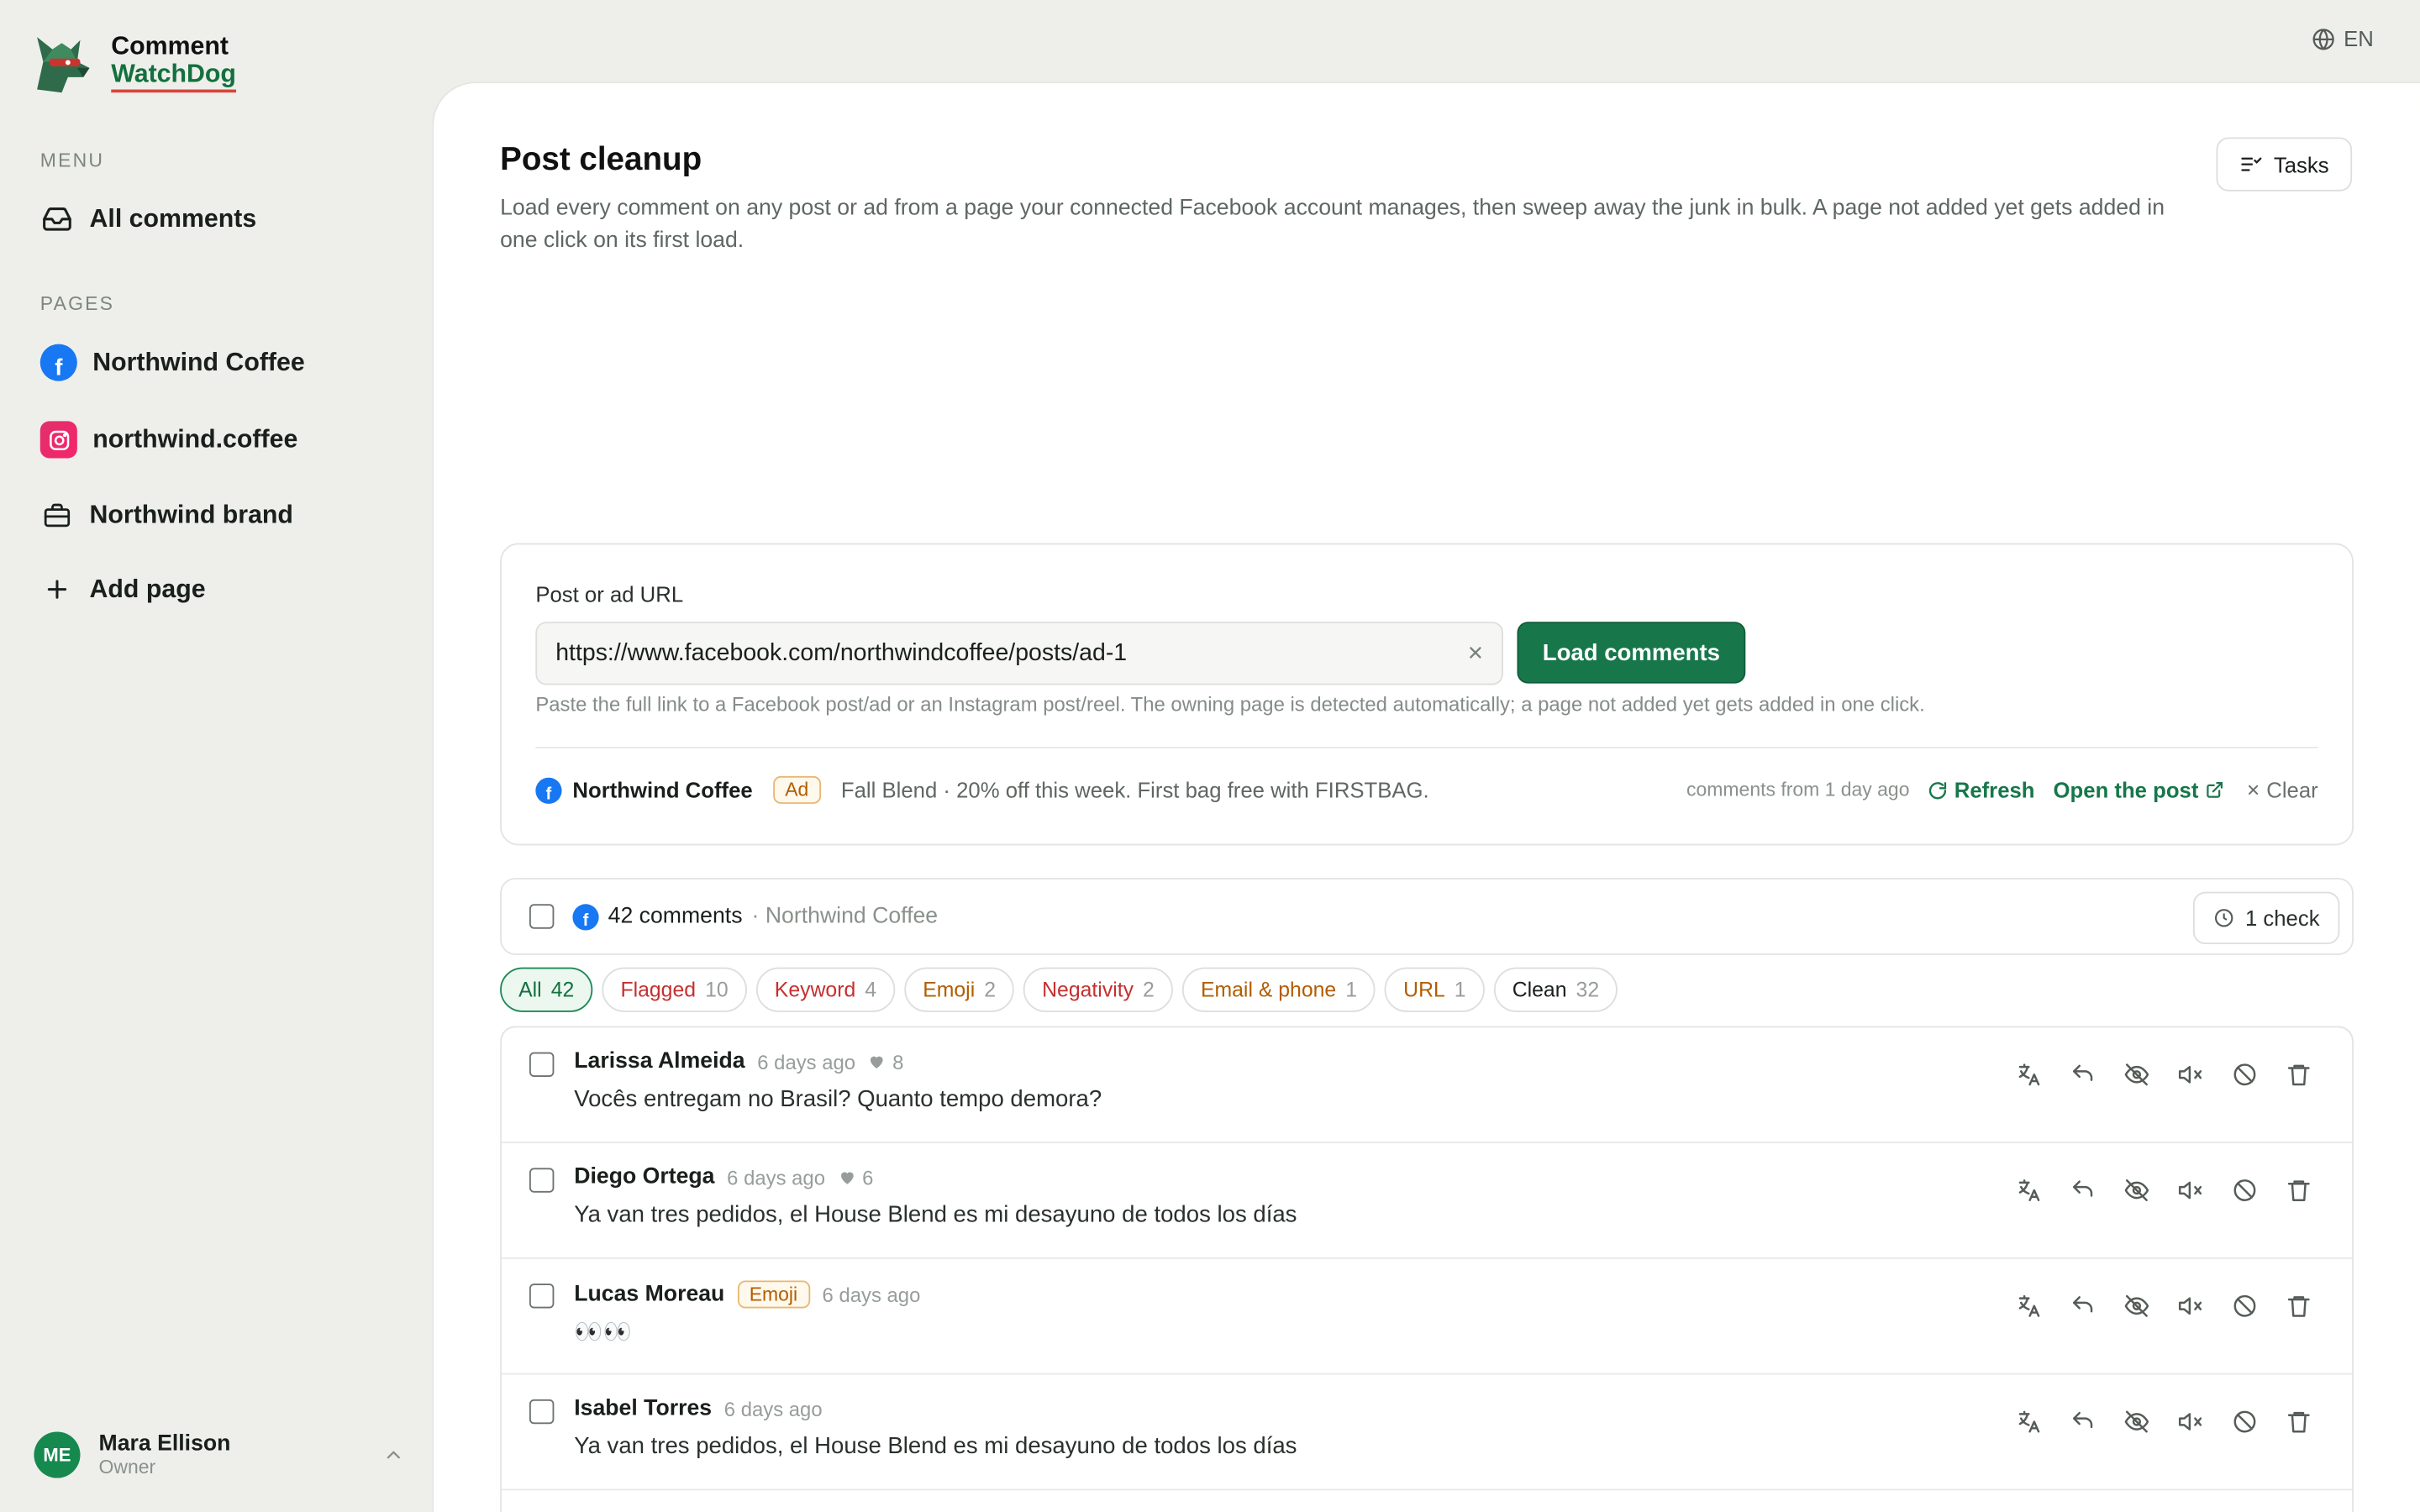 This screenshot has height=1512, width=2420. Describe the element at coordinates (601, 159) in the screenshot. I see `page-title: Post cleanup` at that location.